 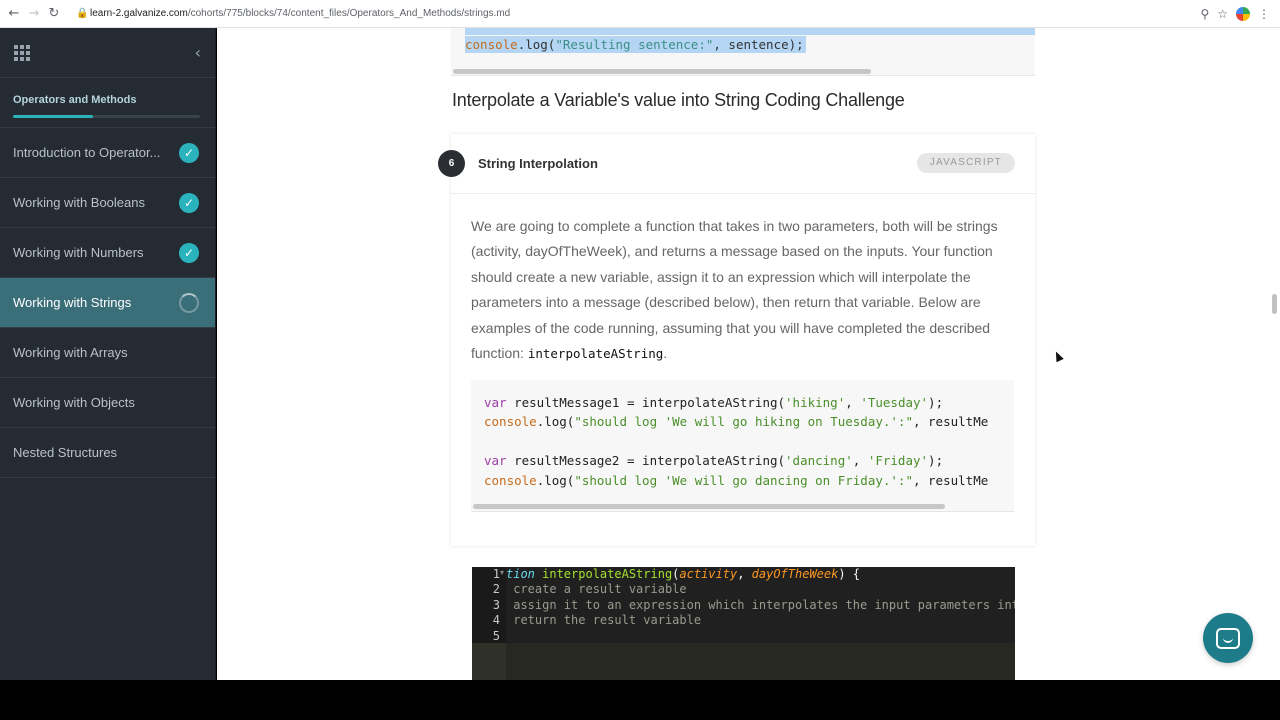 I want to click on sidebar-item: Working with Booleans ✓, so click(x=107, y=203).